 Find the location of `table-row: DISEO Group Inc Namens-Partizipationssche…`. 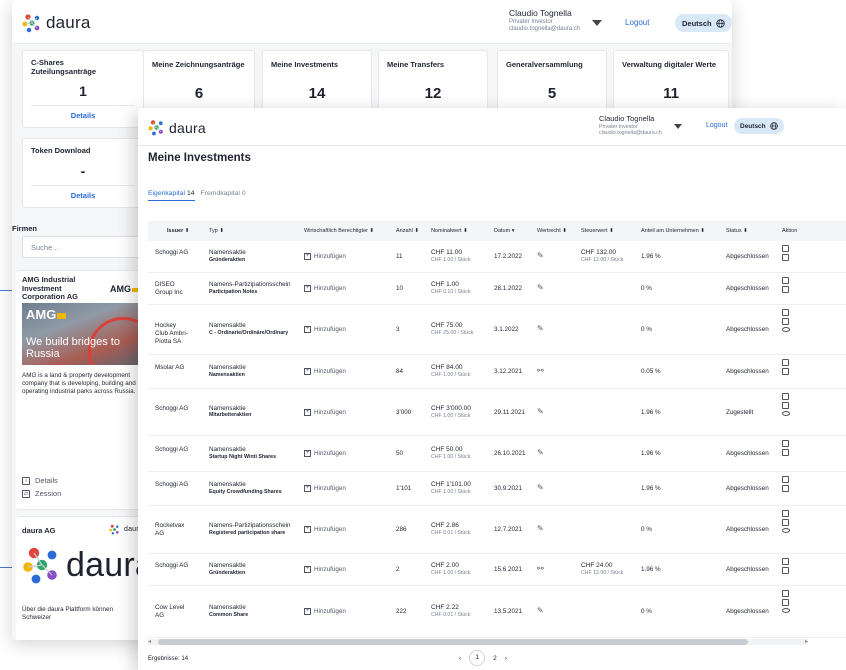

table-row: DISEO Group Inc Namens-Partizipationssche… is located at coordinates (497, 289).